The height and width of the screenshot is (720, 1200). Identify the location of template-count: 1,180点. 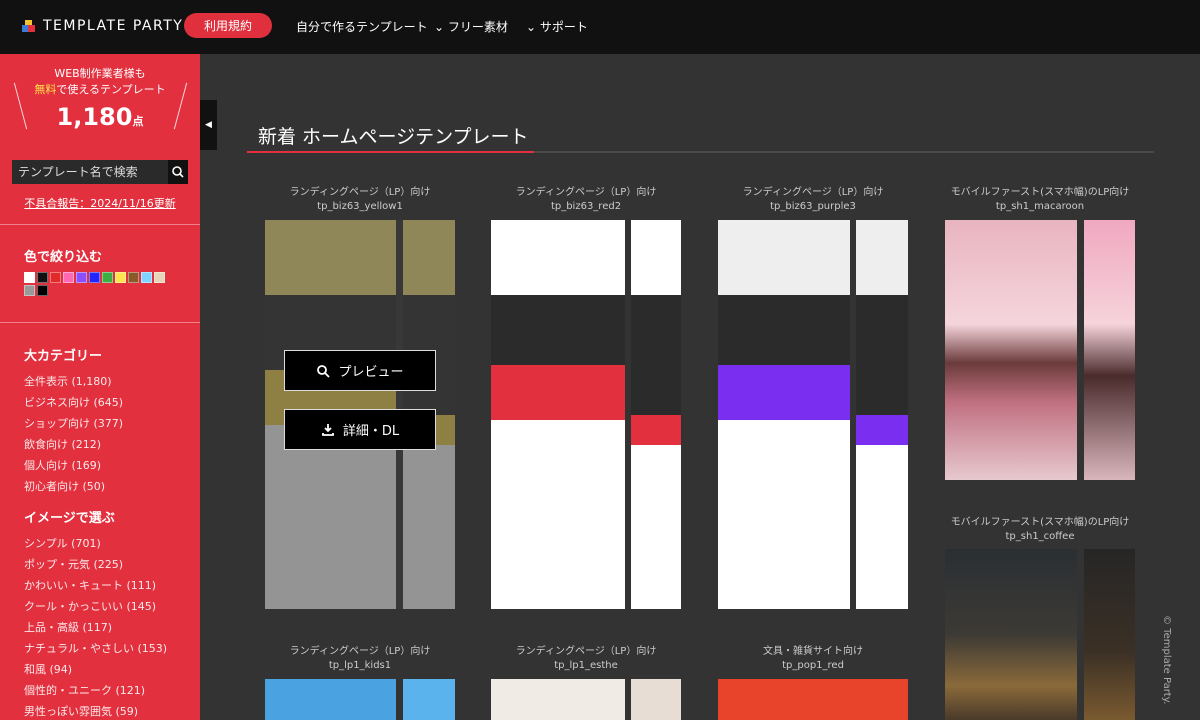
(100, 119).